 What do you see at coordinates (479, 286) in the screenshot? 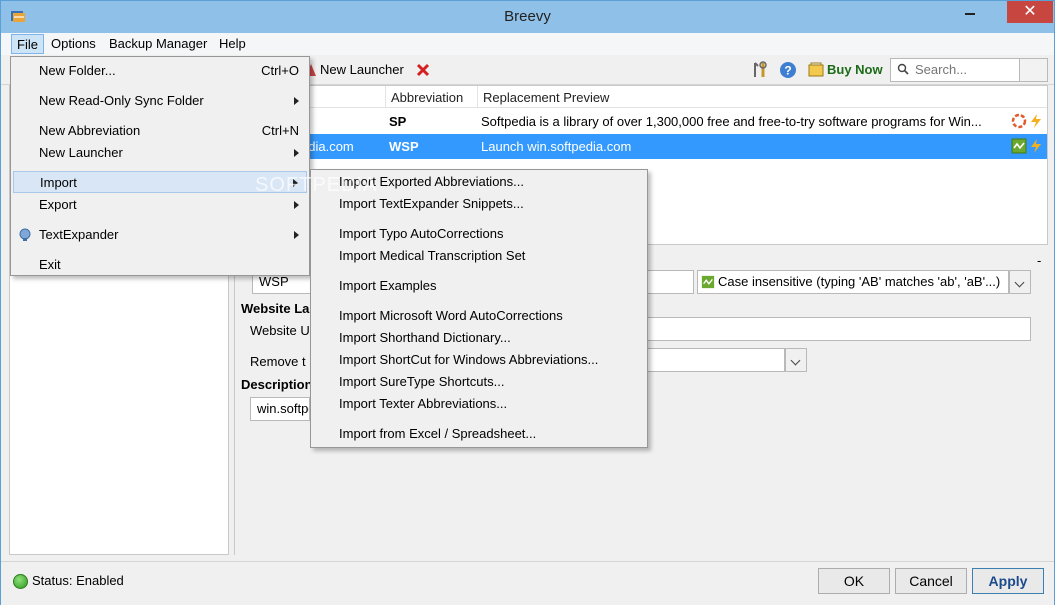
I see `import-examples: Import Examples` at bounding box center [479, 286].